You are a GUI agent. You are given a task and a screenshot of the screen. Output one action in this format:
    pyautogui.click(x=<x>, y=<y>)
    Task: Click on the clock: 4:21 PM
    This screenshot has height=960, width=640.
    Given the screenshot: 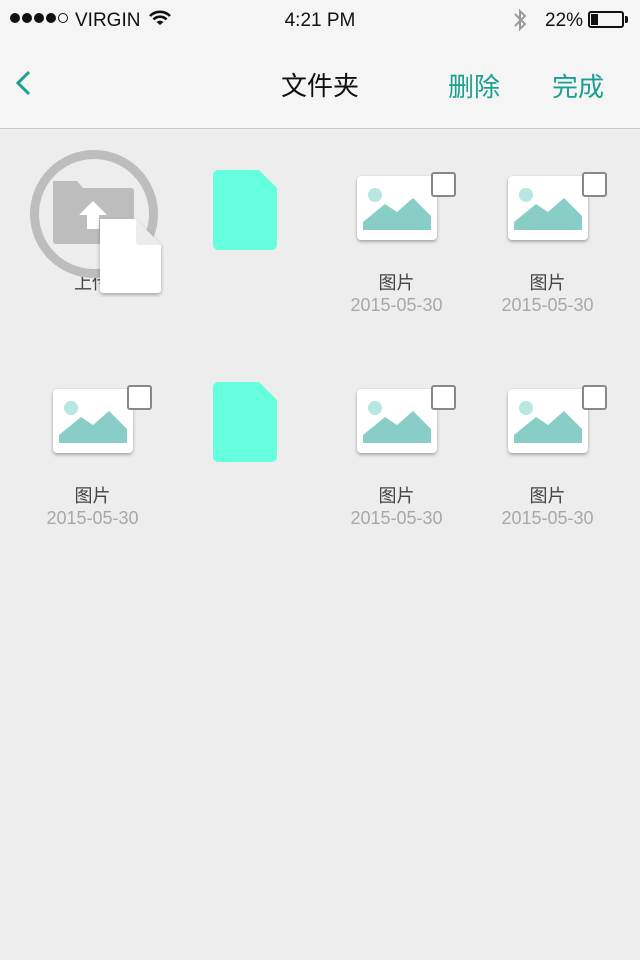 What is the action you would take?
    pyautogui.click(x=320, y=20)
    